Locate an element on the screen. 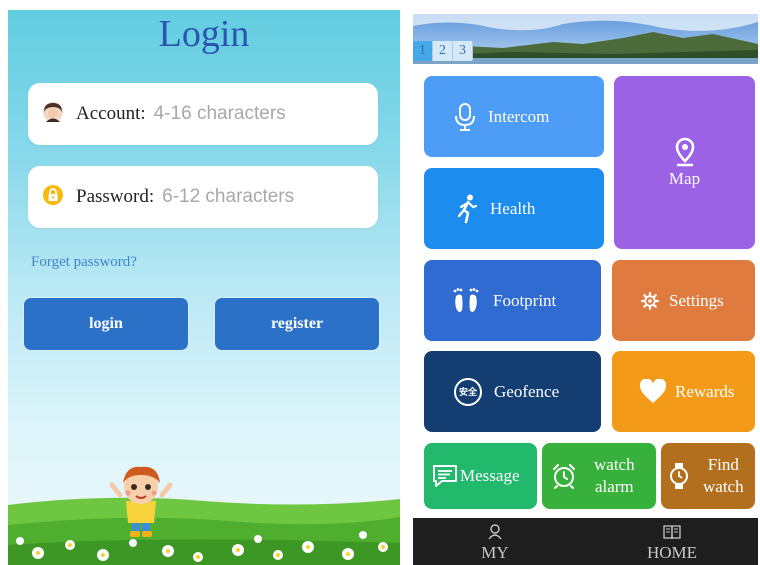  nav-my: MY is located at coordinates (495, 541).